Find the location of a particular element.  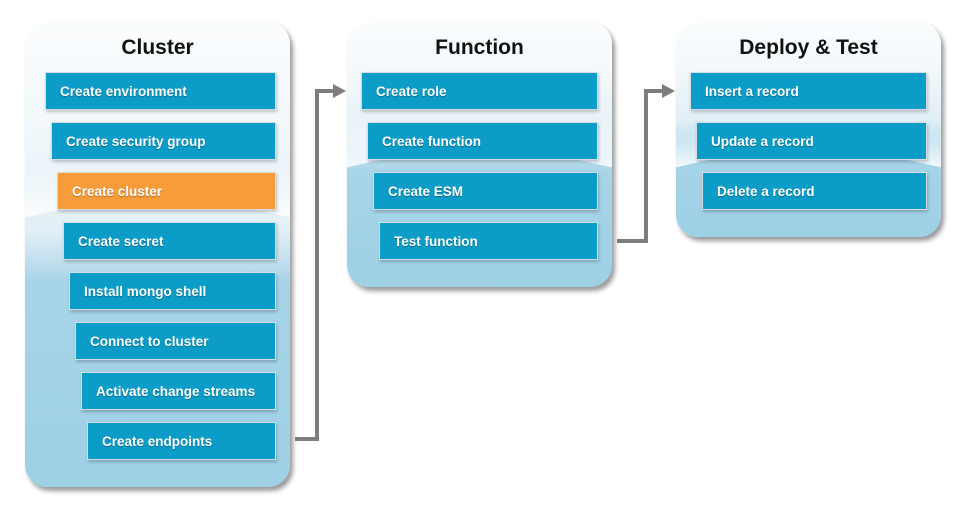

column-title-cluster: Cluster is located at coordinates (157, 47).